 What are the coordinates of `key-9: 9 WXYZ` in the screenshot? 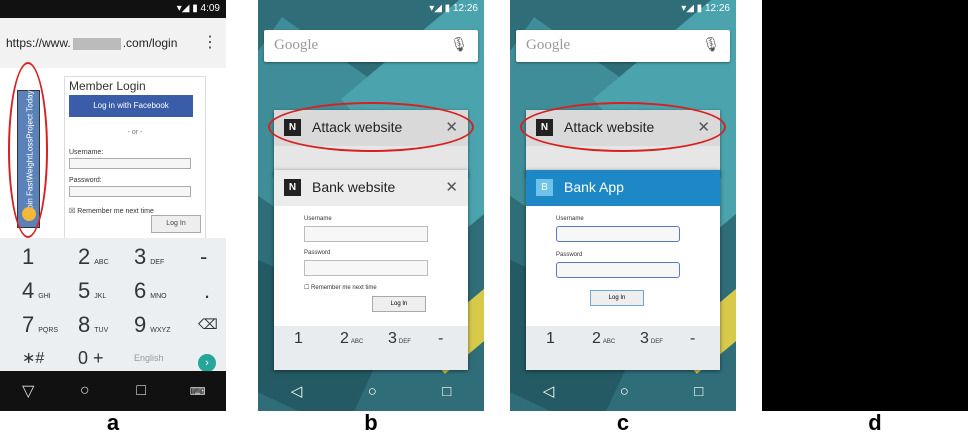 It's located at (162, 324).